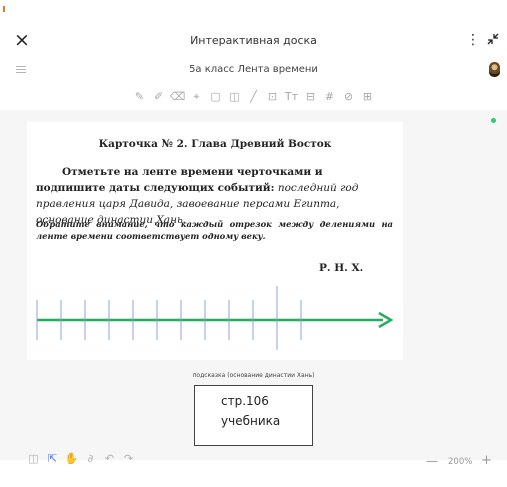 This screenshot has width=507, height=487. Describe the element at coordinates (177, 96) in the screenshot. I see `eraser-icon: ⌫` at that location.